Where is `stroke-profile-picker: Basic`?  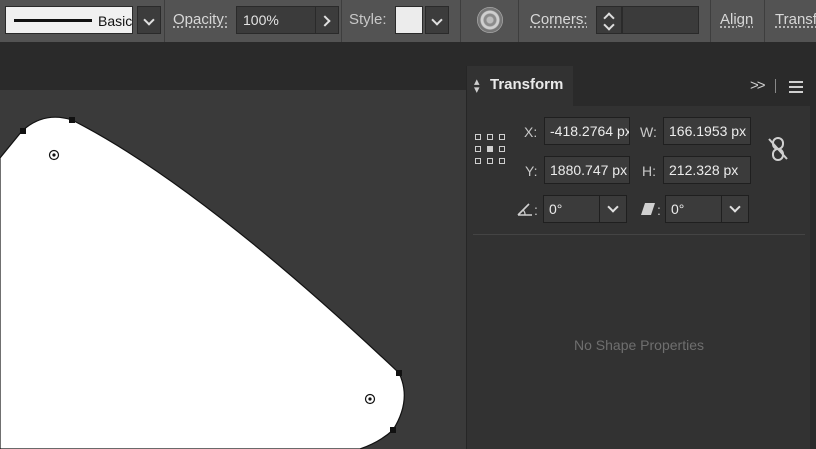 stroke-profile-picker: Basic is located at coordinates (69, 20).